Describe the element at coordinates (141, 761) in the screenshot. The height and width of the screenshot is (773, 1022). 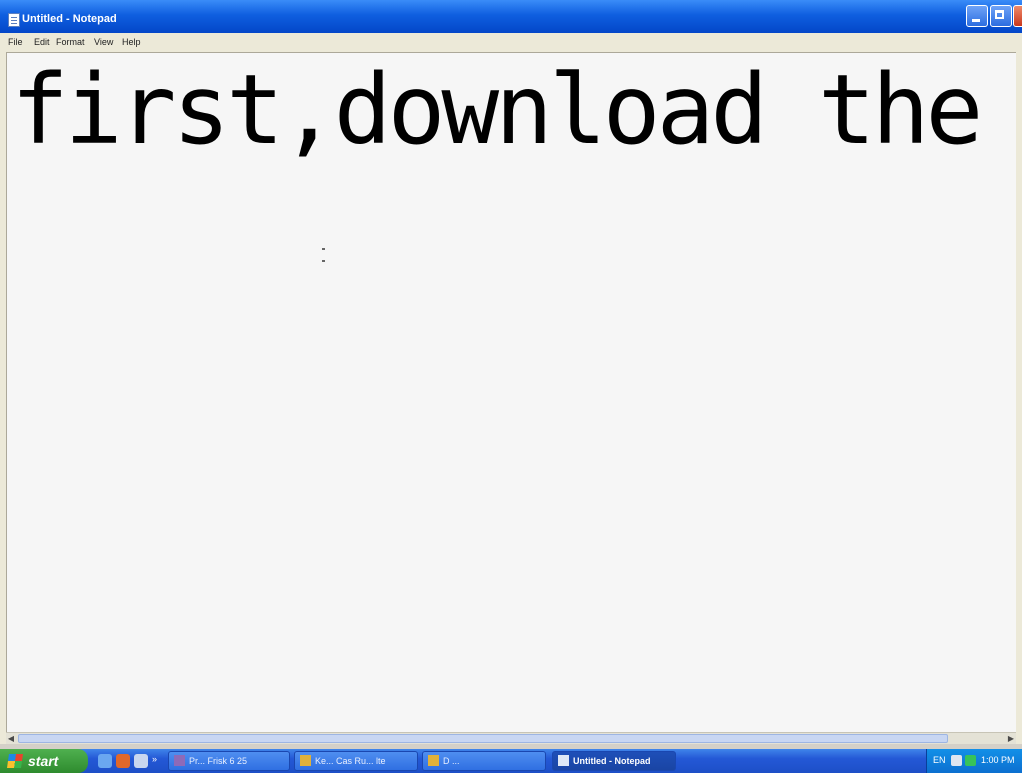
I see `desktop-icon` at that location.